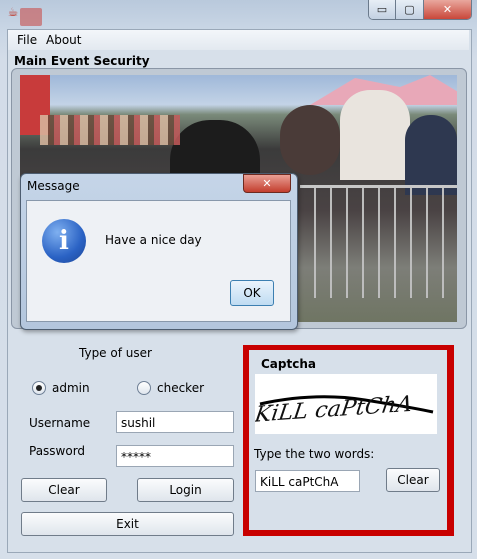  I want to click on window-controls: ▭ ▢ ✕, so click(420, 10).